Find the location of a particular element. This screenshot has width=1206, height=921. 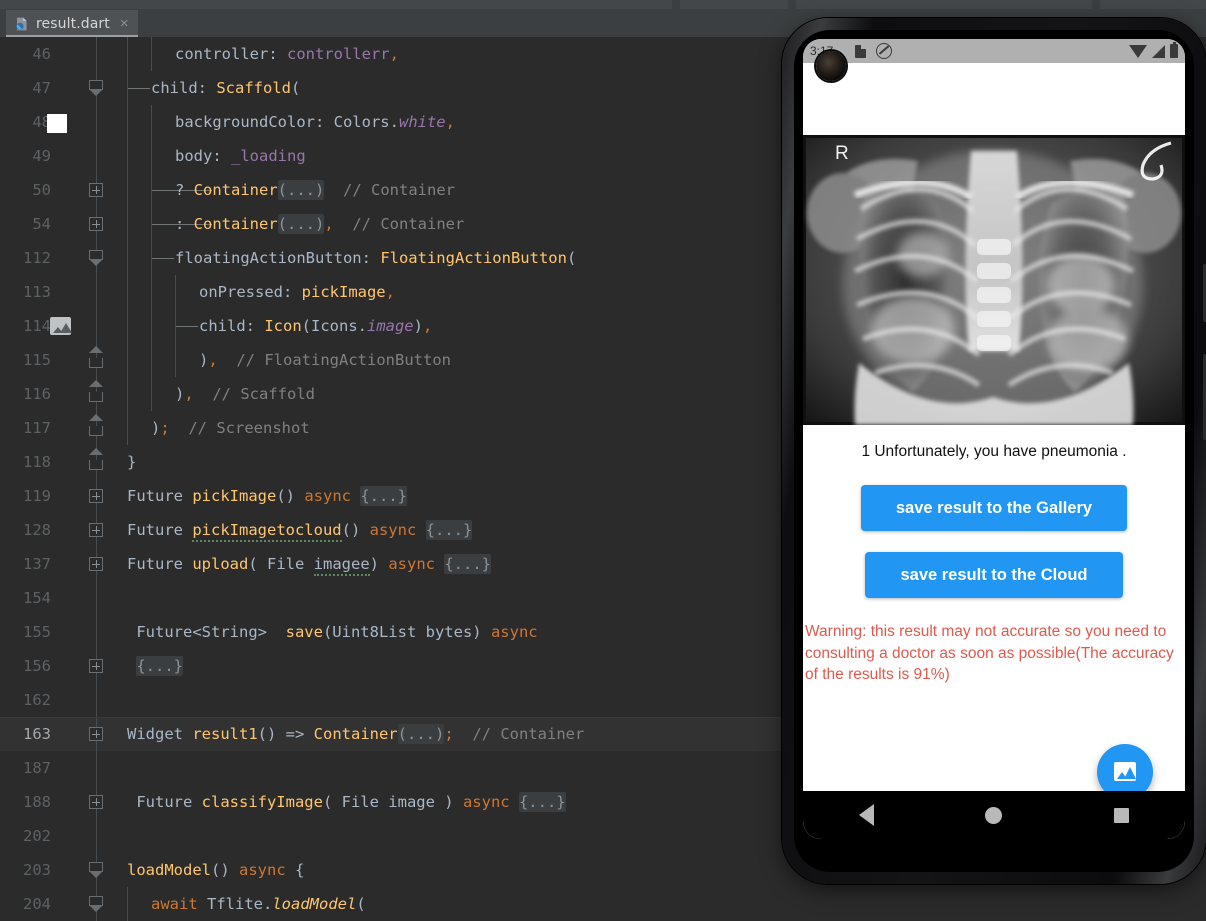

wifi-icon is located at coordinates (1138, 51).